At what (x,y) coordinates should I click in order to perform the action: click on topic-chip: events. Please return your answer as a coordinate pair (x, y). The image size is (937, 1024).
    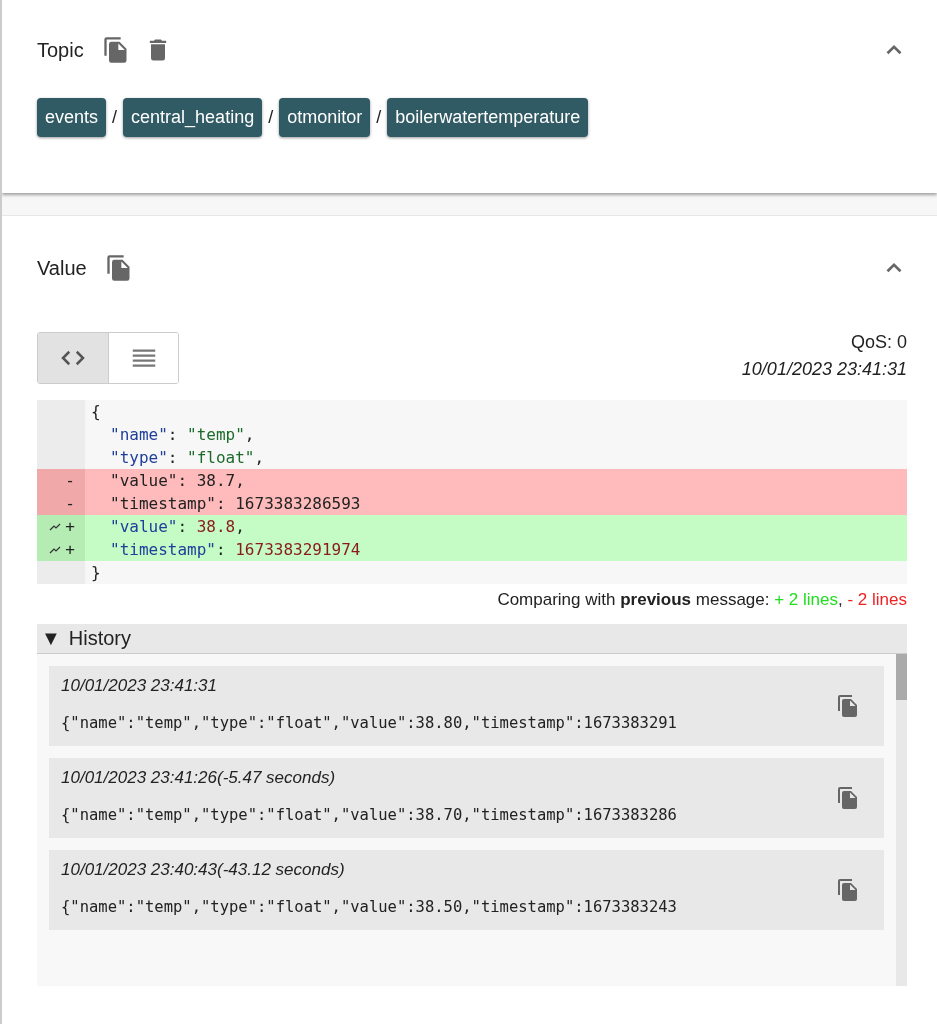
    Looking at the image, I should click on (72, 117).